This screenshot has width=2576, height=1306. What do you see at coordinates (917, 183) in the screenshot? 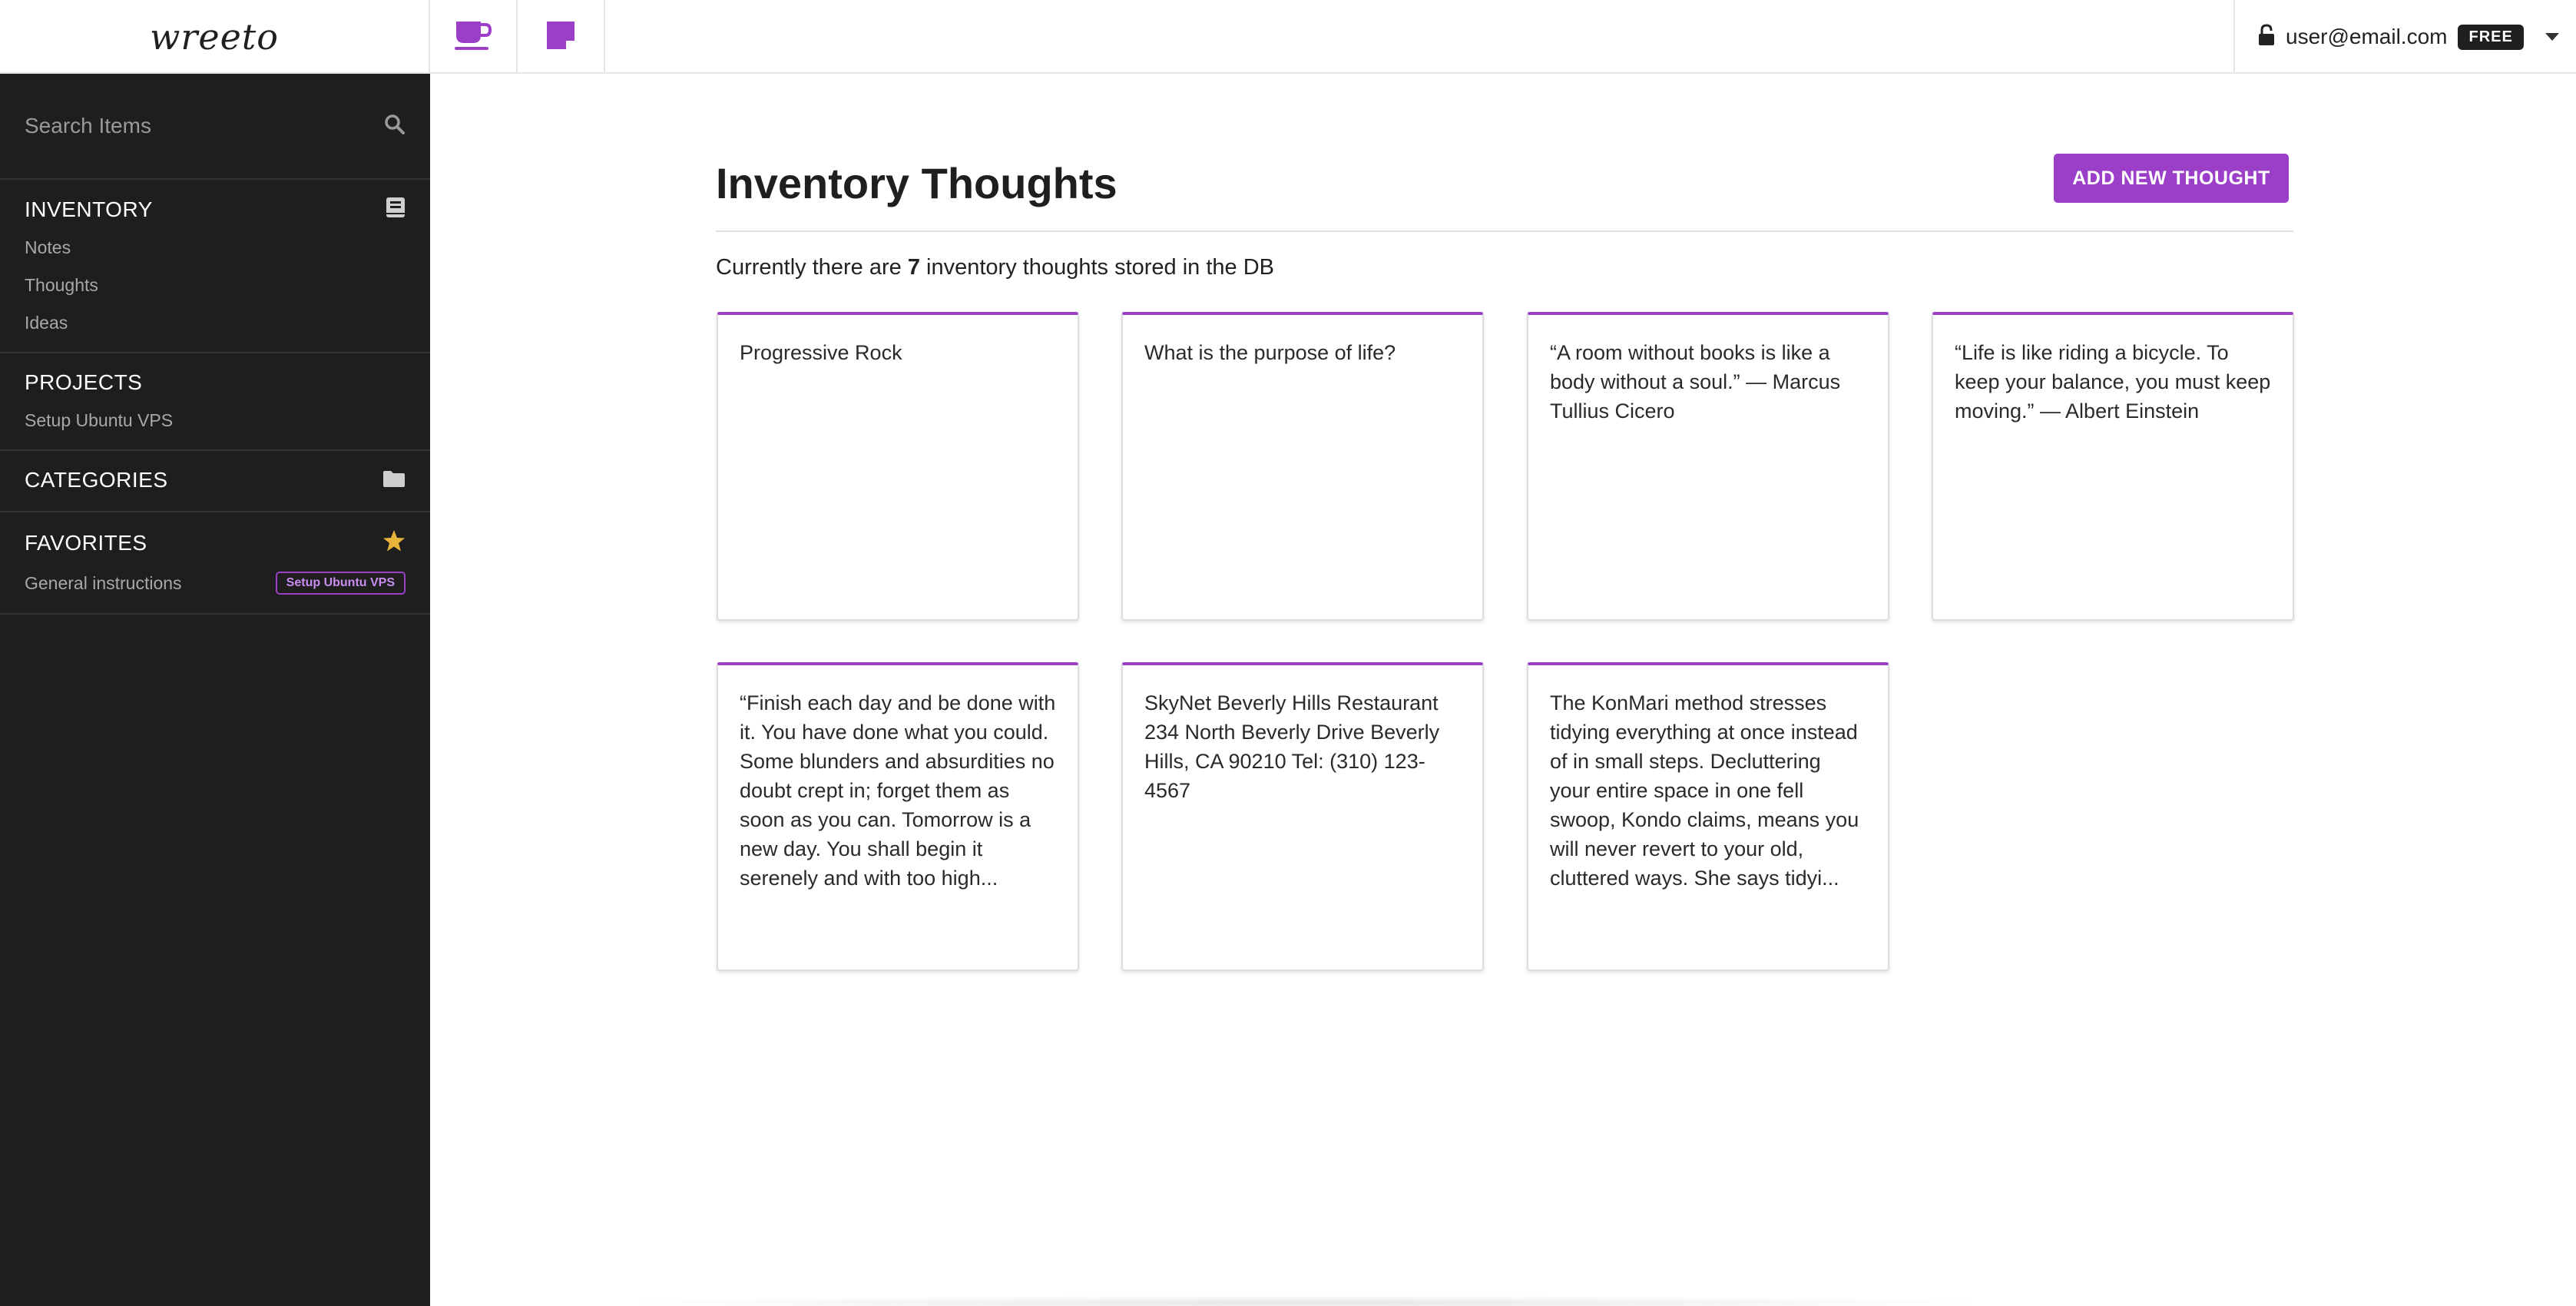
I see `page-title: Inventory Thoughts` at bounding box center [917, 183].